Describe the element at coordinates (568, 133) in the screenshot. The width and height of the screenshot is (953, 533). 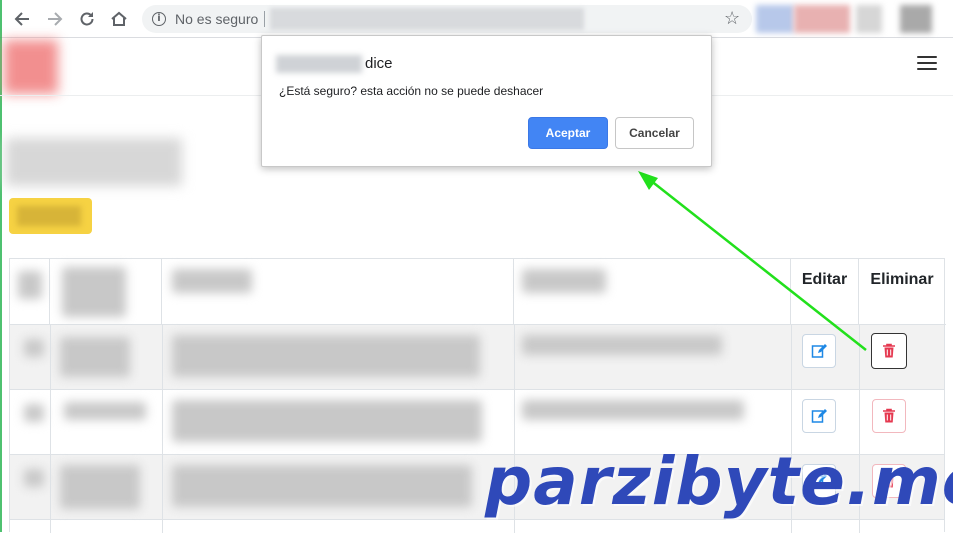
I see `accept-button: Aceptar` at that location.